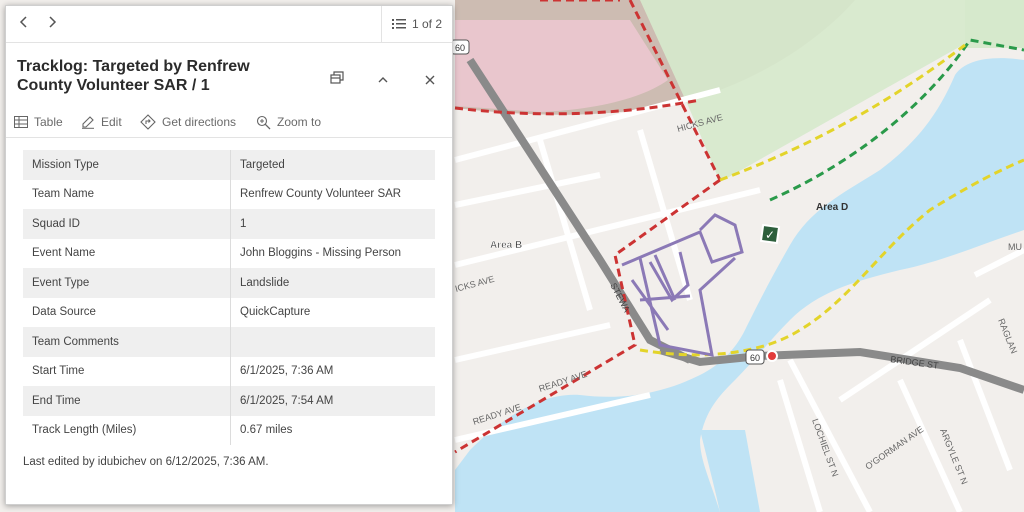 This screenshot has width=1024, height=512. I want to click on pager-label: 1 of 2, so click(427, 24).